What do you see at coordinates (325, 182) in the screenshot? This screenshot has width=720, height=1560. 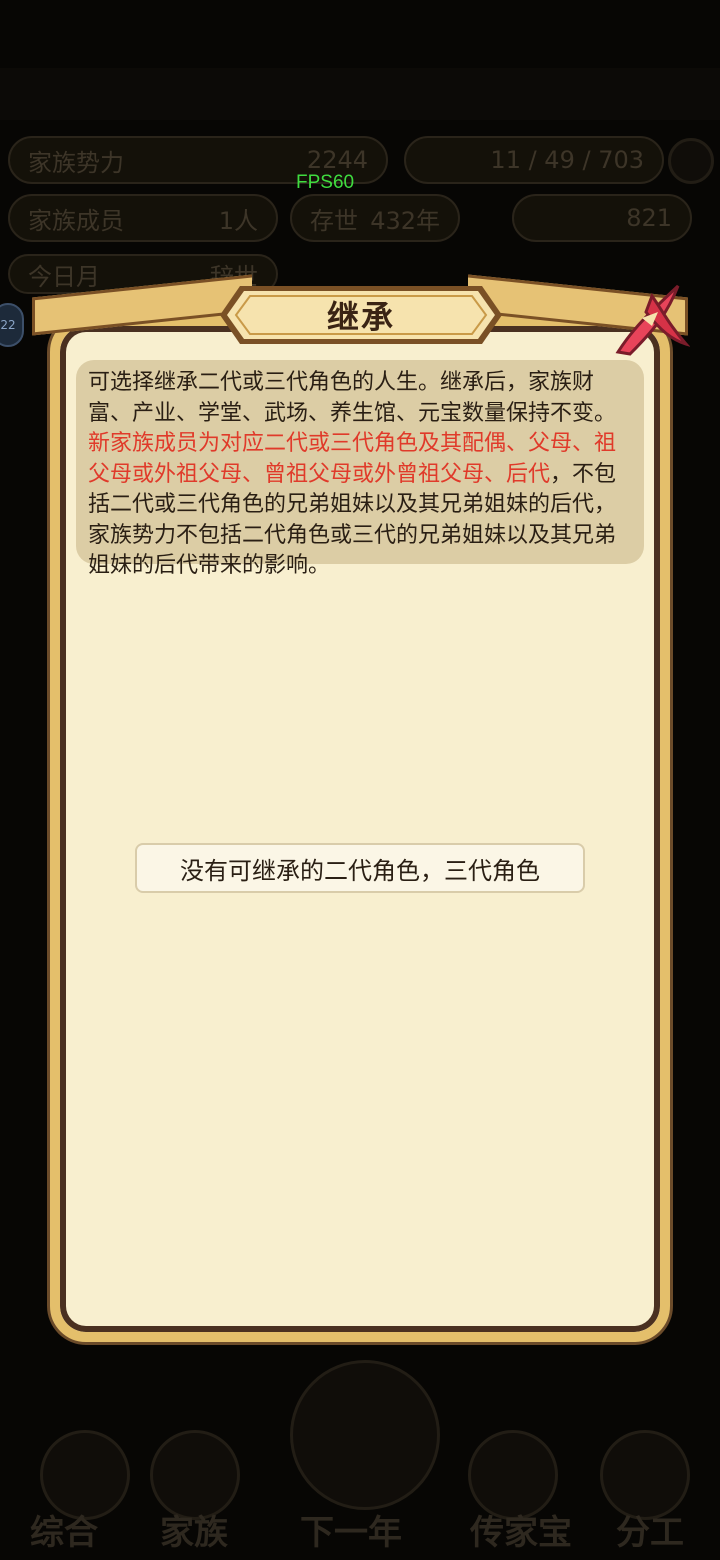 I see `fps-counter: FPS60` at bounding box center [325, 182].